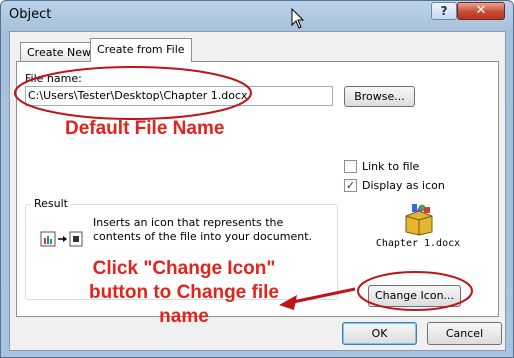 The width and height of the screenshot is (514, 358). What do you see at coordinates (444, 11) in the screenshot?
I see `help-button: ?` at bounding box center [444, 11].